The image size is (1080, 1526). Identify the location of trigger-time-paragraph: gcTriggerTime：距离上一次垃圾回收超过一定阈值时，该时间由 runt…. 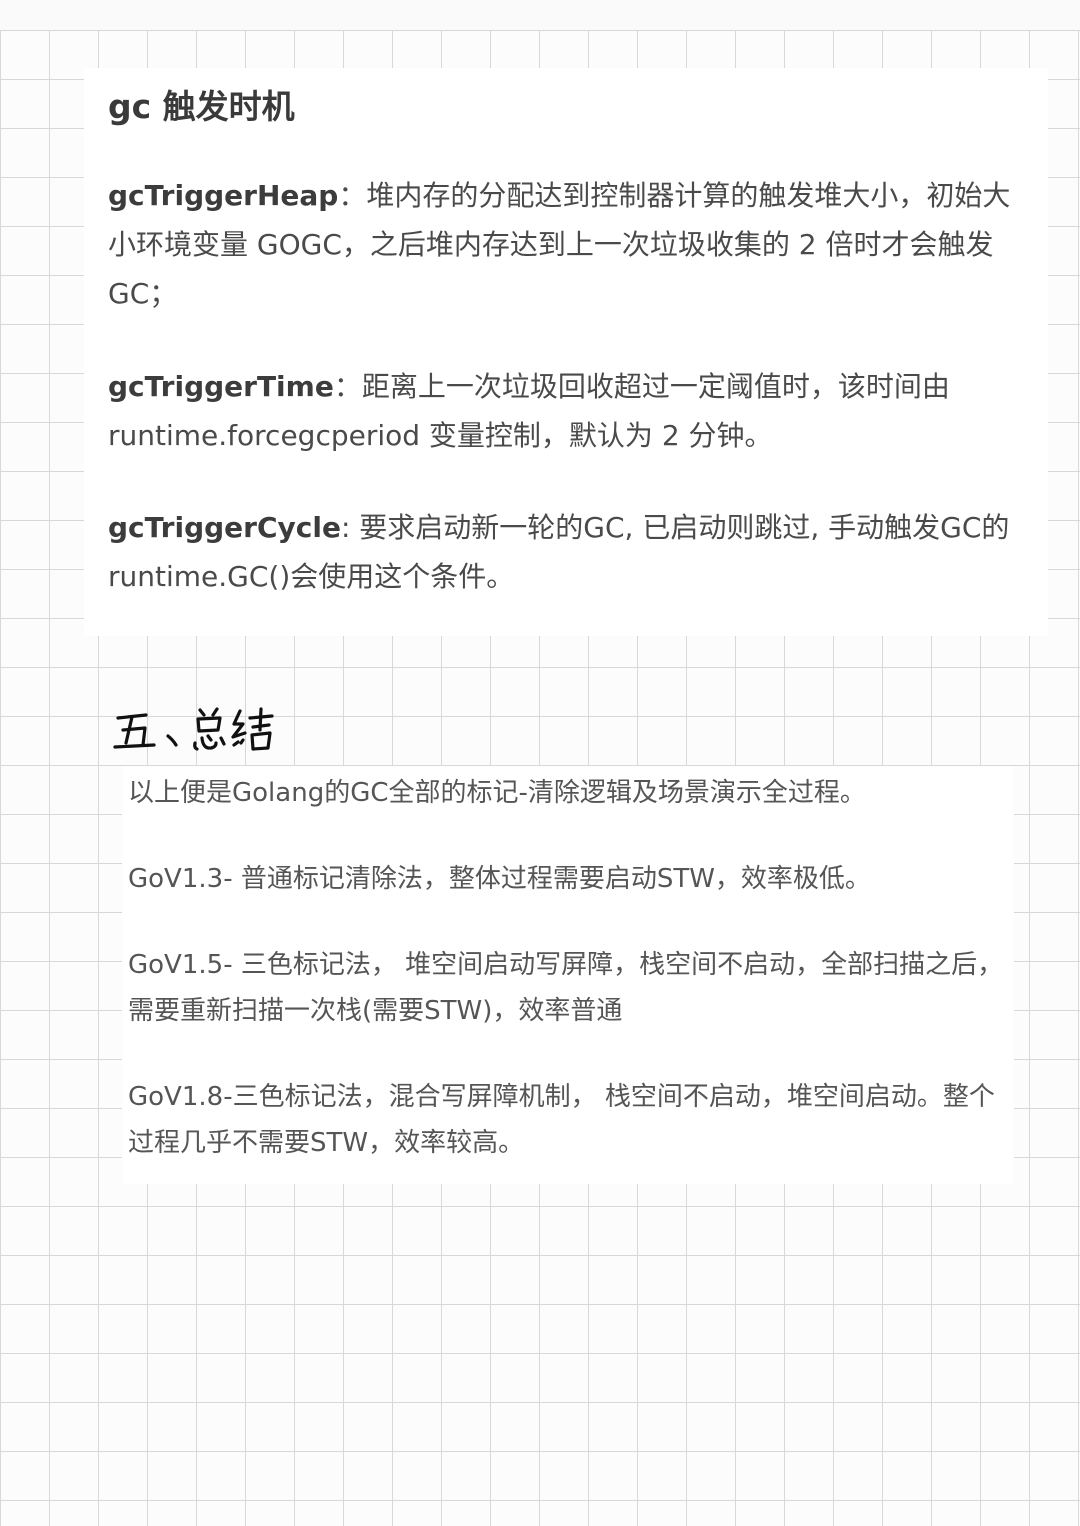
(573, 411).